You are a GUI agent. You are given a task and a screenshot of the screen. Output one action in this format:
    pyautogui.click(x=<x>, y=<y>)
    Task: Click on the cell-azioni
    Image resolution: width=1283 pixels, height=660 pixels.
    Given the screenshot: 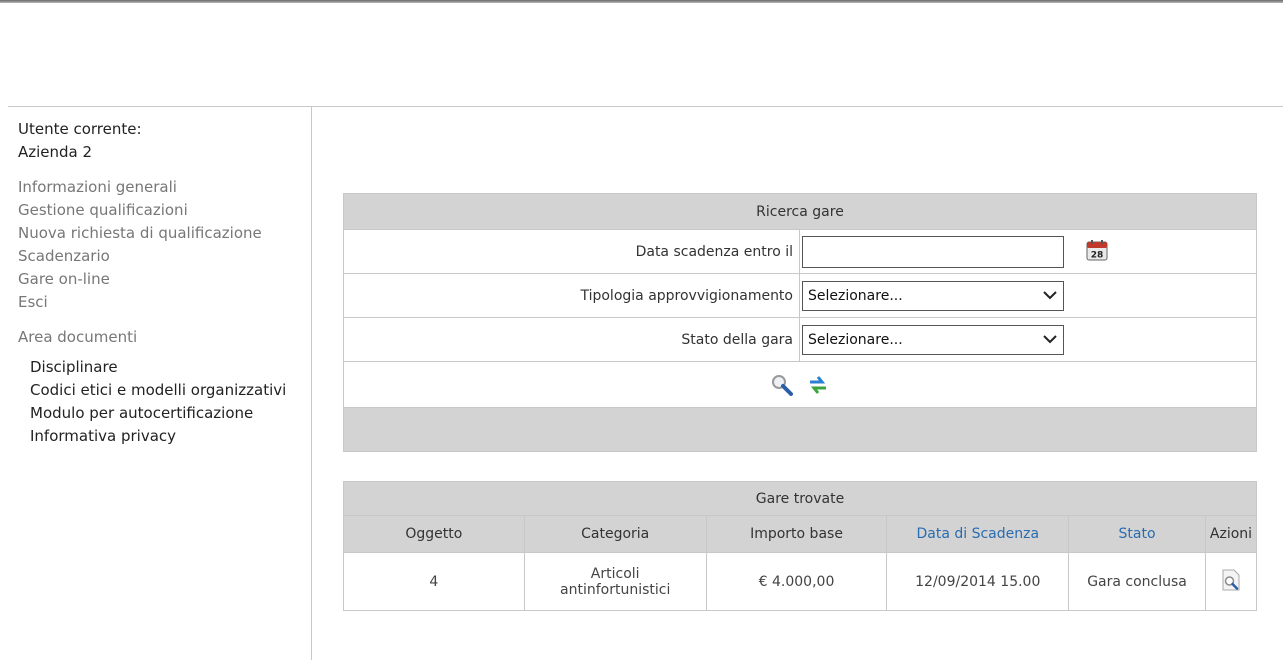 What is the action you would take?
    pyautogui.click(x=1231, y=581)
    